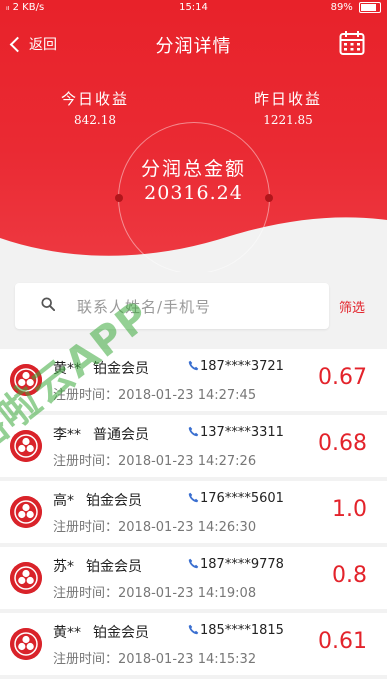 This screenshot has height=679, width=387. Describe the element at coordinates (242, 366) in the screenshot. I see `phone-number: 187****3721` at that location.